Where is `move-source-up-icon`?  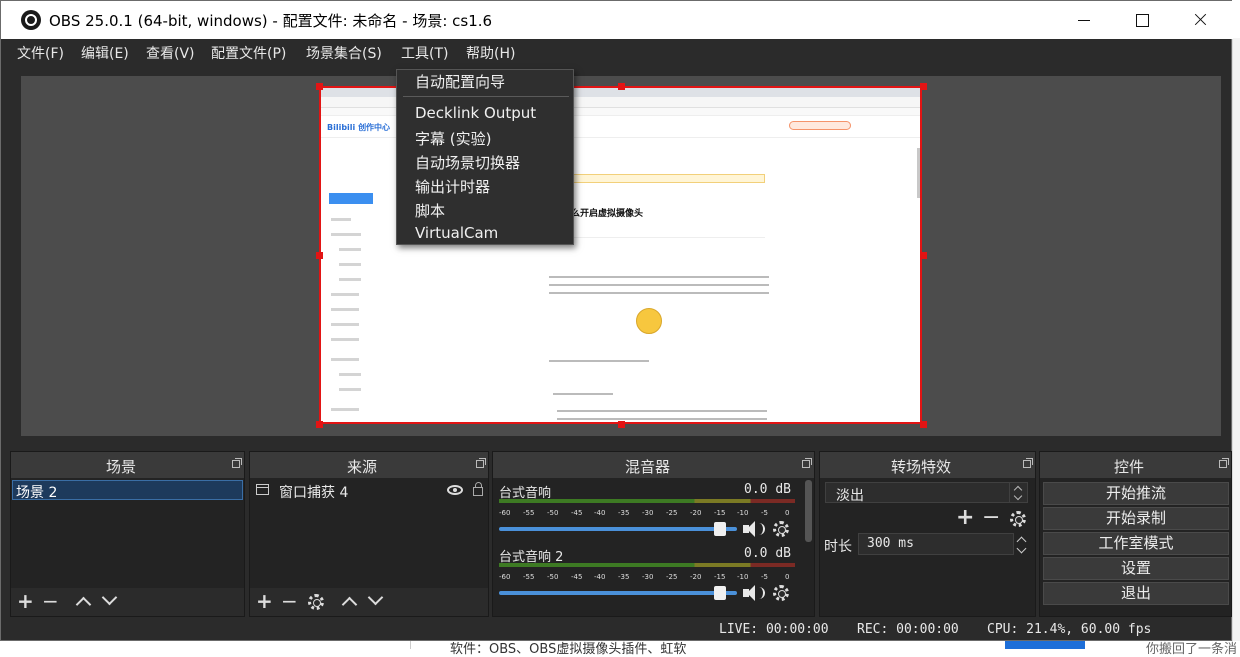 move-source-up-icon is located at coordinates (349, 604).